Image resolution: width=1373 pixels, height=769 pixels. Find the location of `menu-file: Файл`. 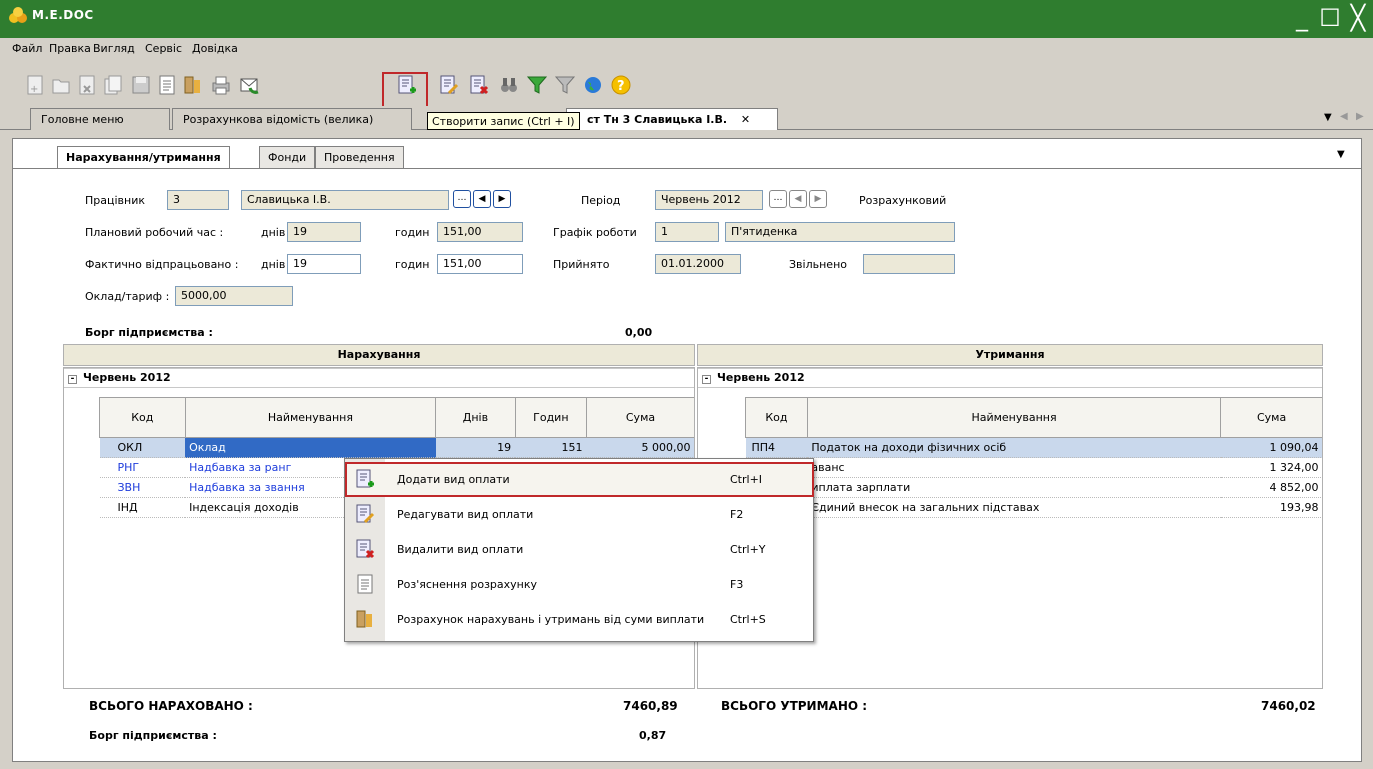

menu-file: Файл is located at coordinates (27, 48).